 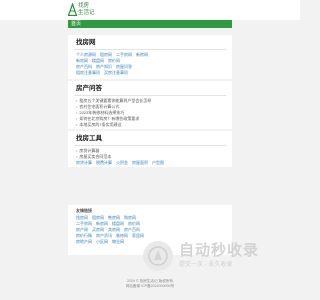 I want to click on section-title: 找房工具, so click(x=89, y=138).